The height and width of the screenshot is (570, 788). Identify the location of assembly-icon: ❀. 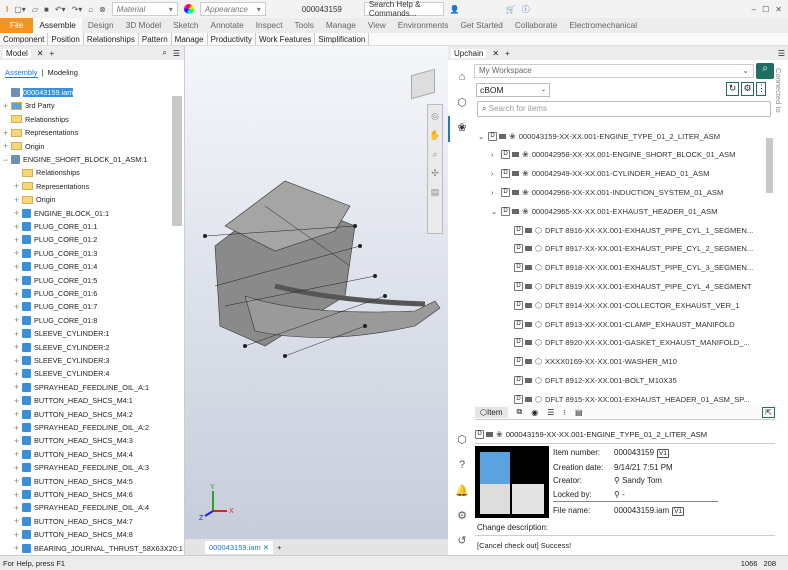
(462, 129).